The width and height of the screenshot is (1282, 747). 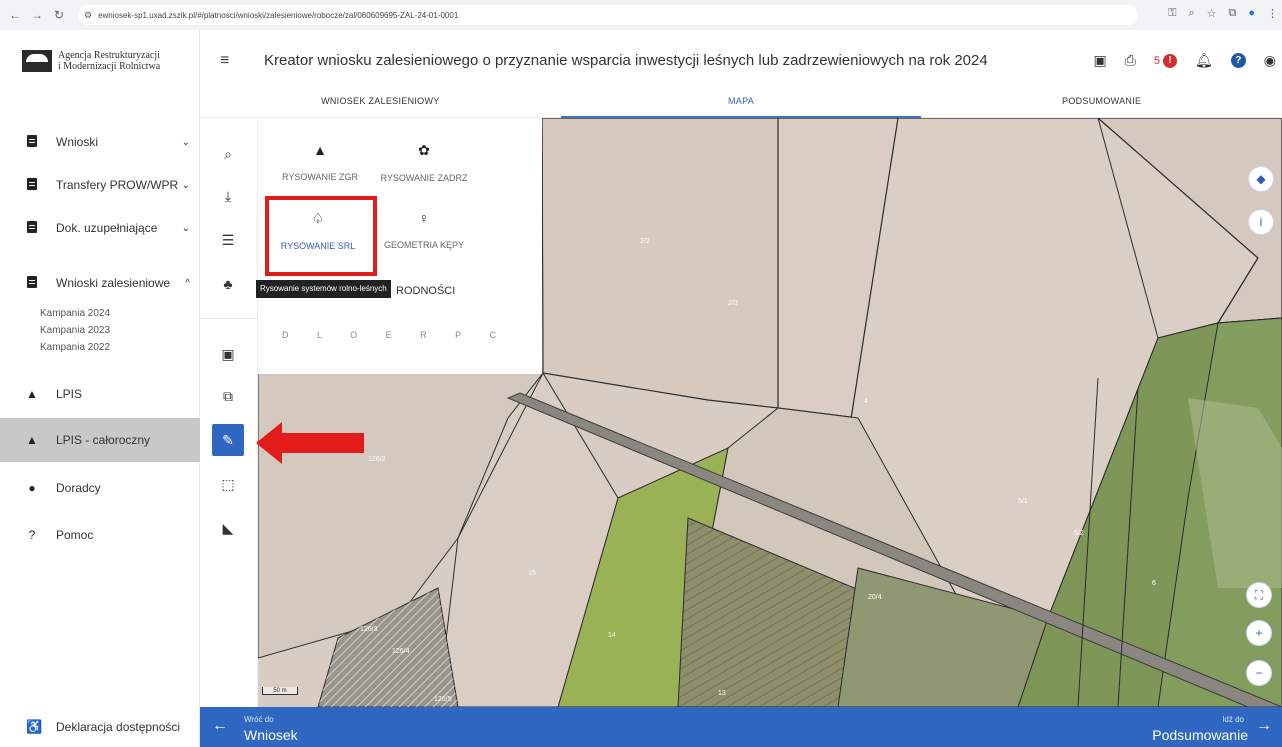 What do you see at coordinates (228, 354) in the screenshot?
I see `select-area-icon: ▣` at bounding box center [228, 354].